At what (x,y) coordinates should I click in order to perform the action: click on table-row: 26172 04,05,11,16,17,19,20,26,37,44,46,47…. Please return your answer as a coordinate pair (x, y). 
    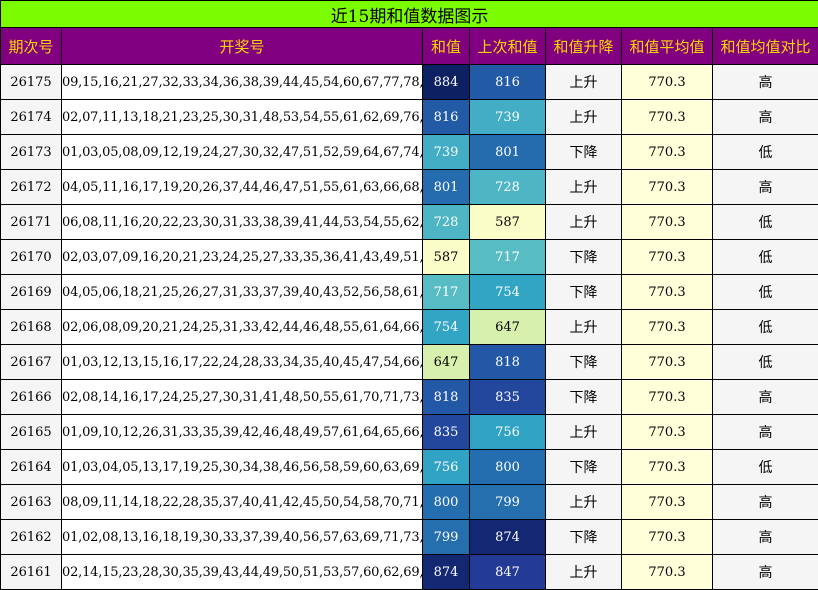
    Looking at the image, I should click on (409, 187).